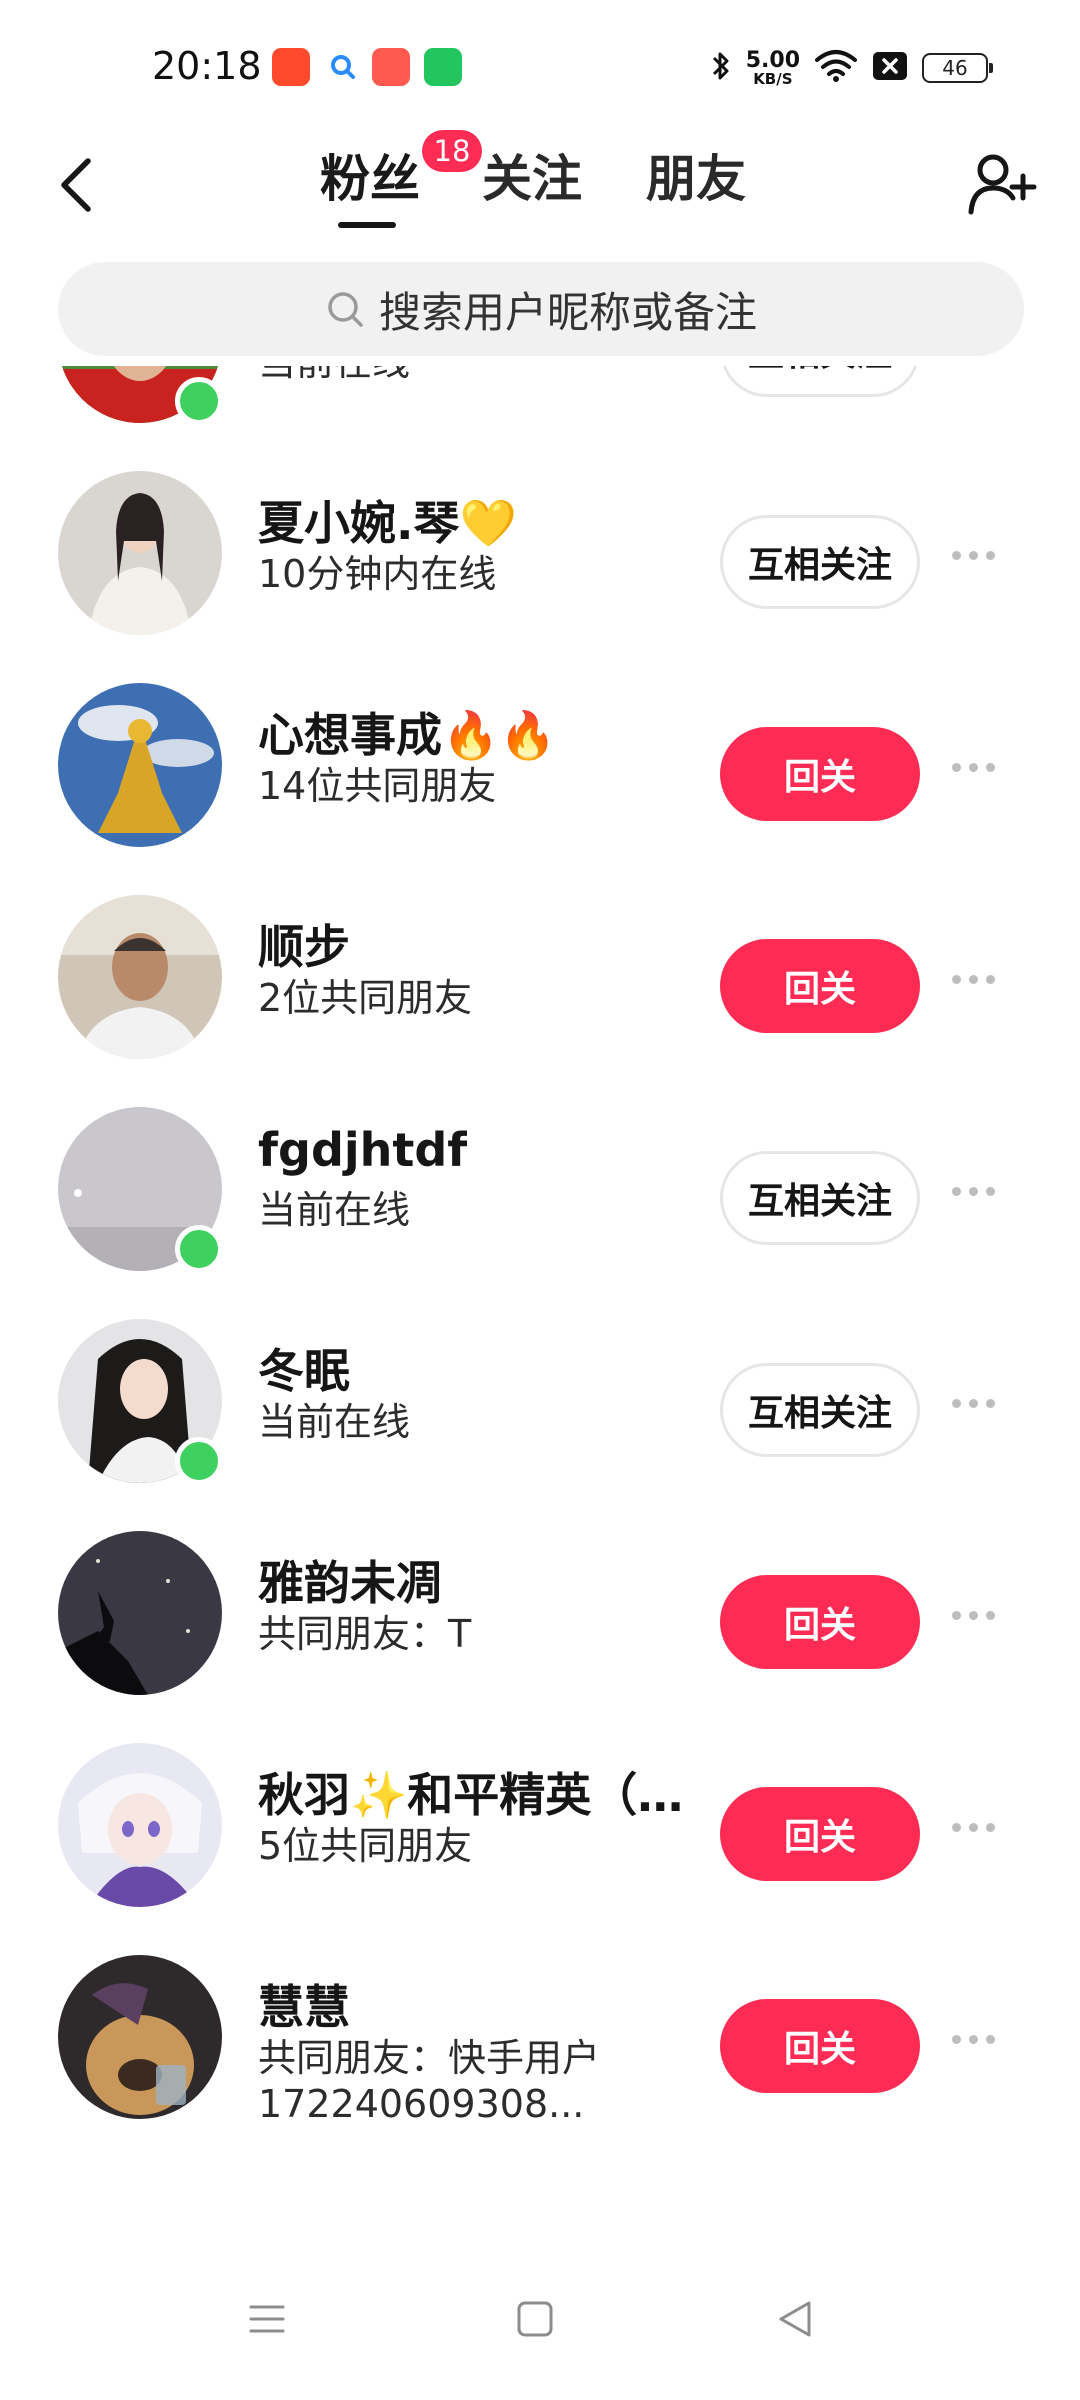  What do you see at coordinates (377, 574) in the screenshot?
I see `user-status: 10分钟内在线` at bounding box center [377, 574].